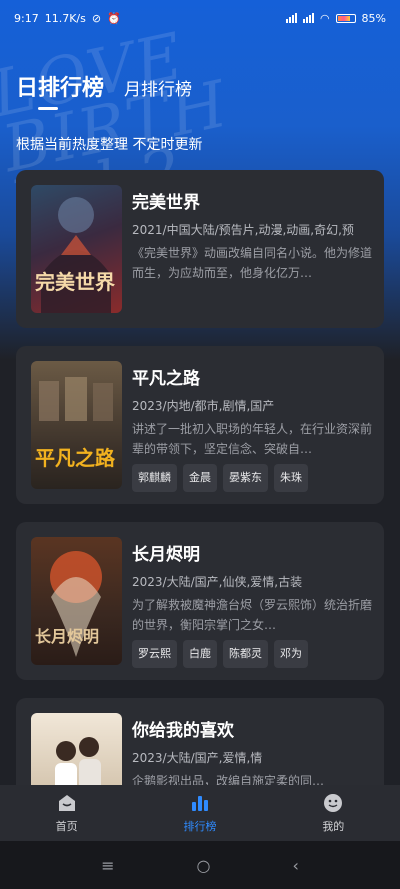 The image size is (400, 889). I want to click on ranking-icon, so click(199, 803).